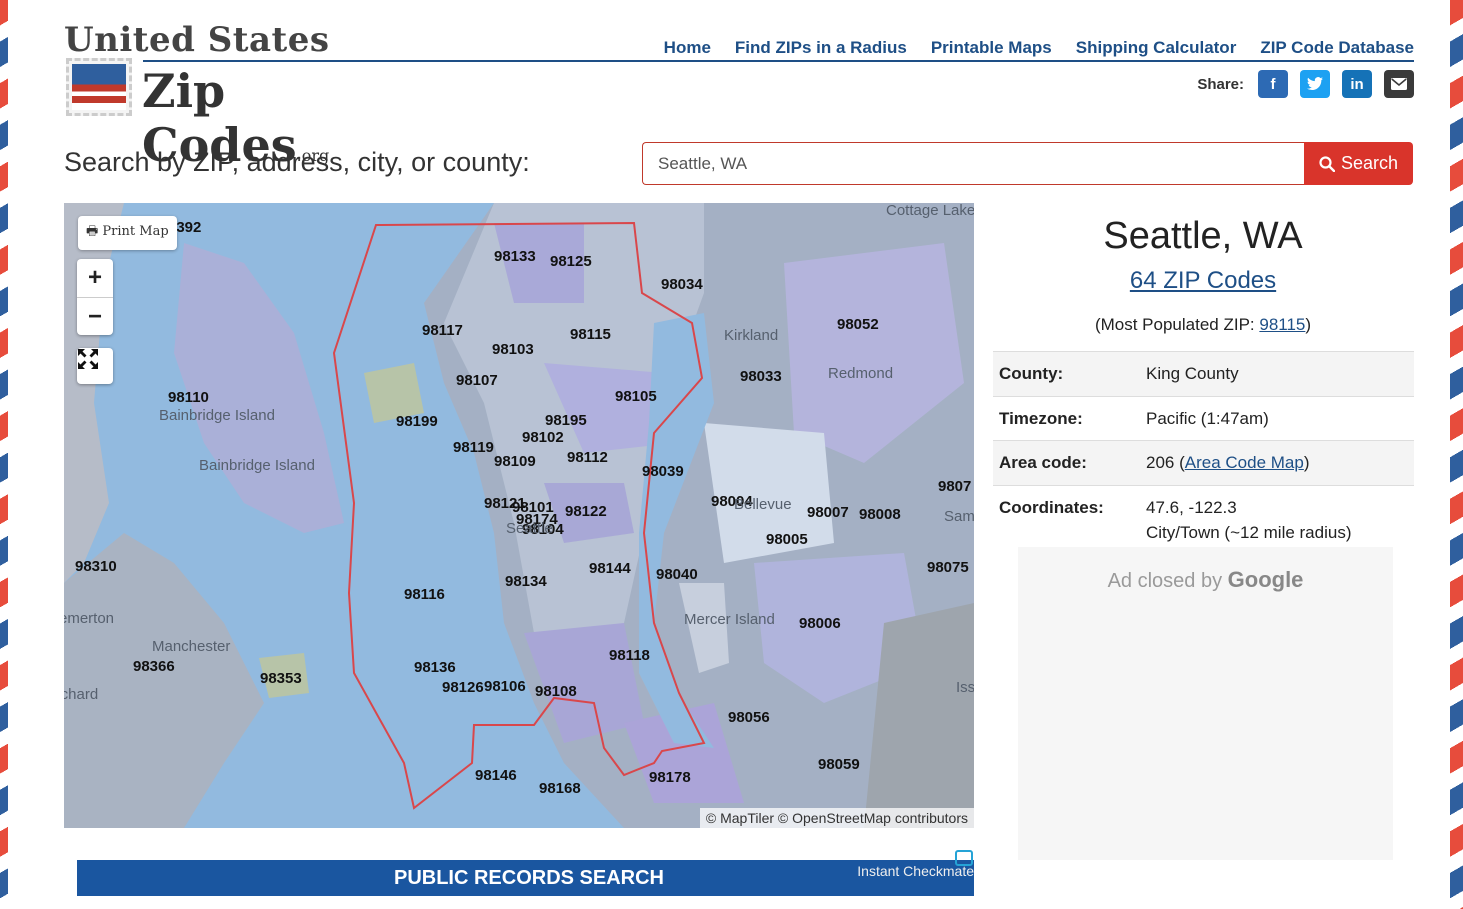 This screenshot has height=909, width=1463. Describe the element at coordinates (281, 678) in the screenshot. I see `zip-label: 98353` at that location.